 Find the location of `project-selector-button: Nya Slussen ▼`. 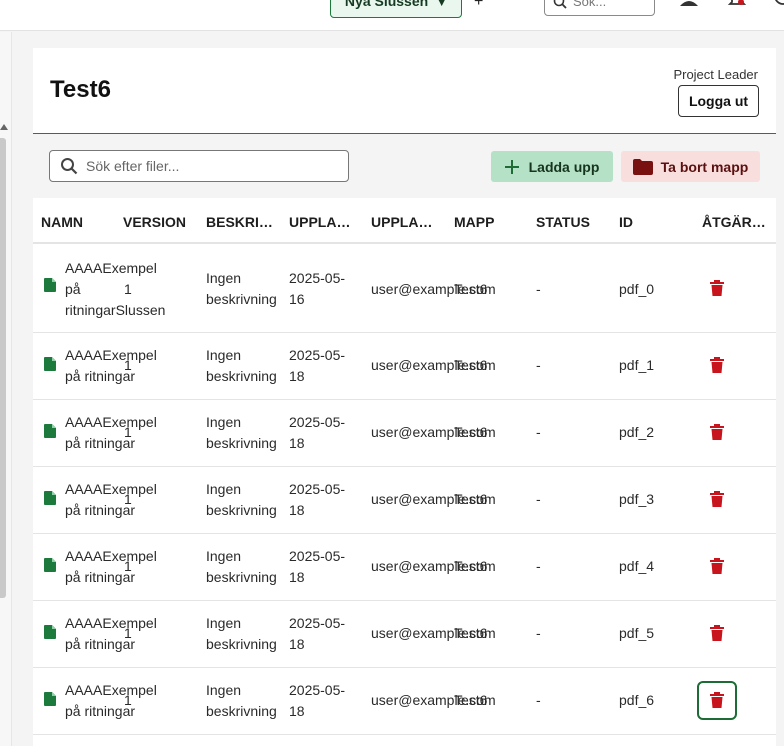

project-selector-button: Nya Slussen ▼ is located at coordinates (396, 9).